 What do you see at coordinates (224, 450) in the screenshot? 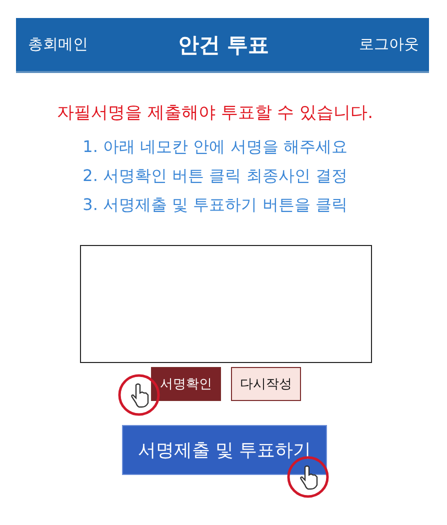
I see `submit-vote-button: 서명제출 및 투표하기` at bounding box center [224, 450].